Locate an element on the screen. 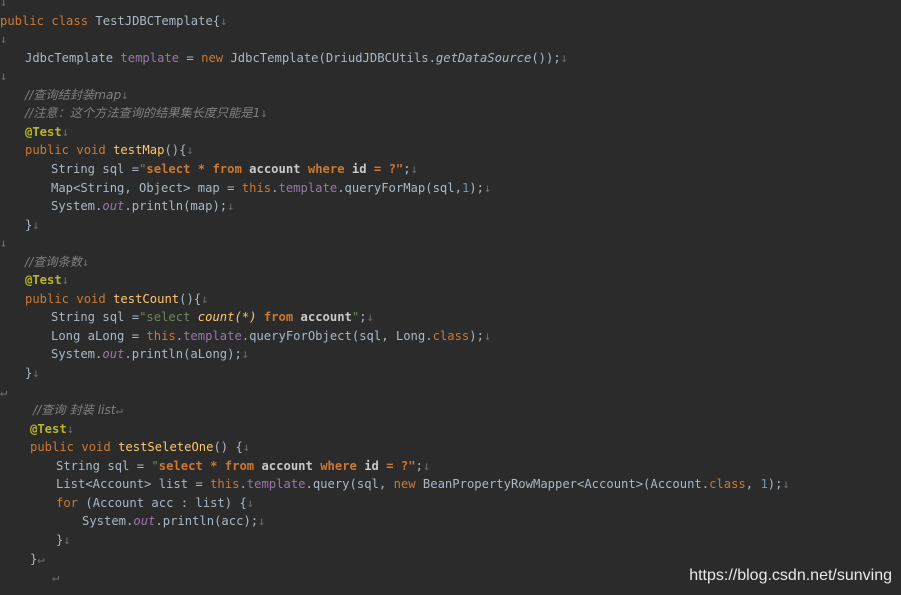 This screenshot has height=595, width=901. code-token: testCount is located at coordinates (146, 298).